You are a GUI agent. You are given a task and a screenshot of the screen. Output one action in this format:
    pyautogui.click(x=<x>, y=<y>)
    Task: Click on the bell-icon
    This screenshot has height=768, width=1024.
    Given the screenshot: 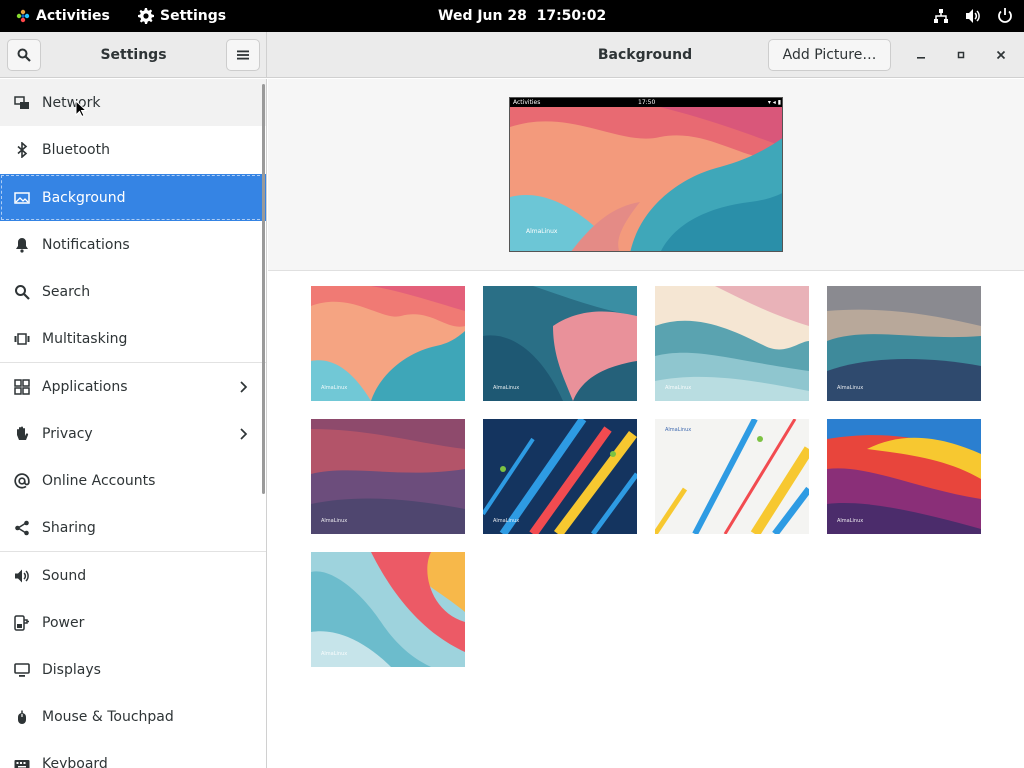 What is the action you would take?
    pyautogui.click(x=21, y=244)
    